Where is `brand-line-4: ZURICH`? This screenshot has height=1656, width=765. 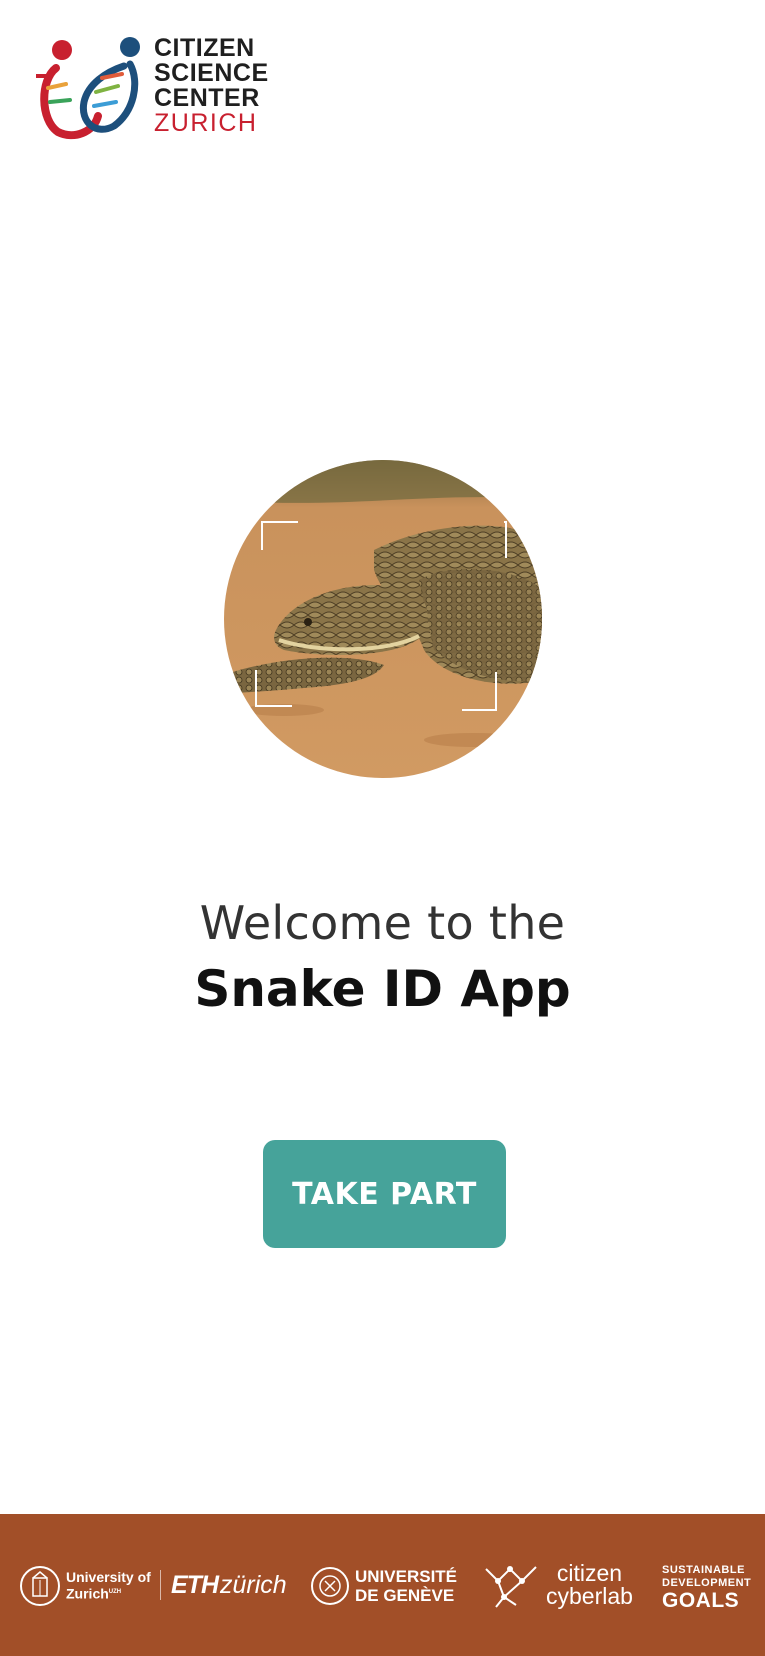
brand-line-4: ZURICH is located at coordinates (206, 123).